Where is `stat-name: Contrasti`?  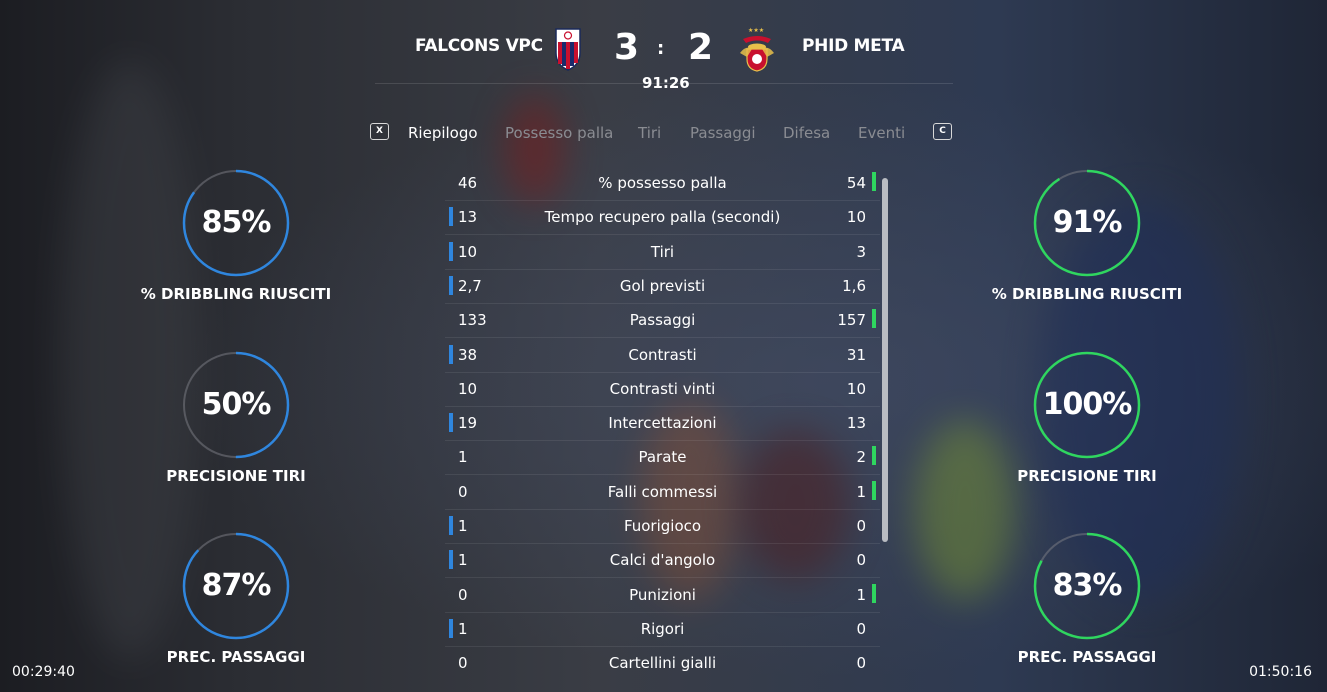 stat-name: Contrasti is located at coordinates (662, 354).